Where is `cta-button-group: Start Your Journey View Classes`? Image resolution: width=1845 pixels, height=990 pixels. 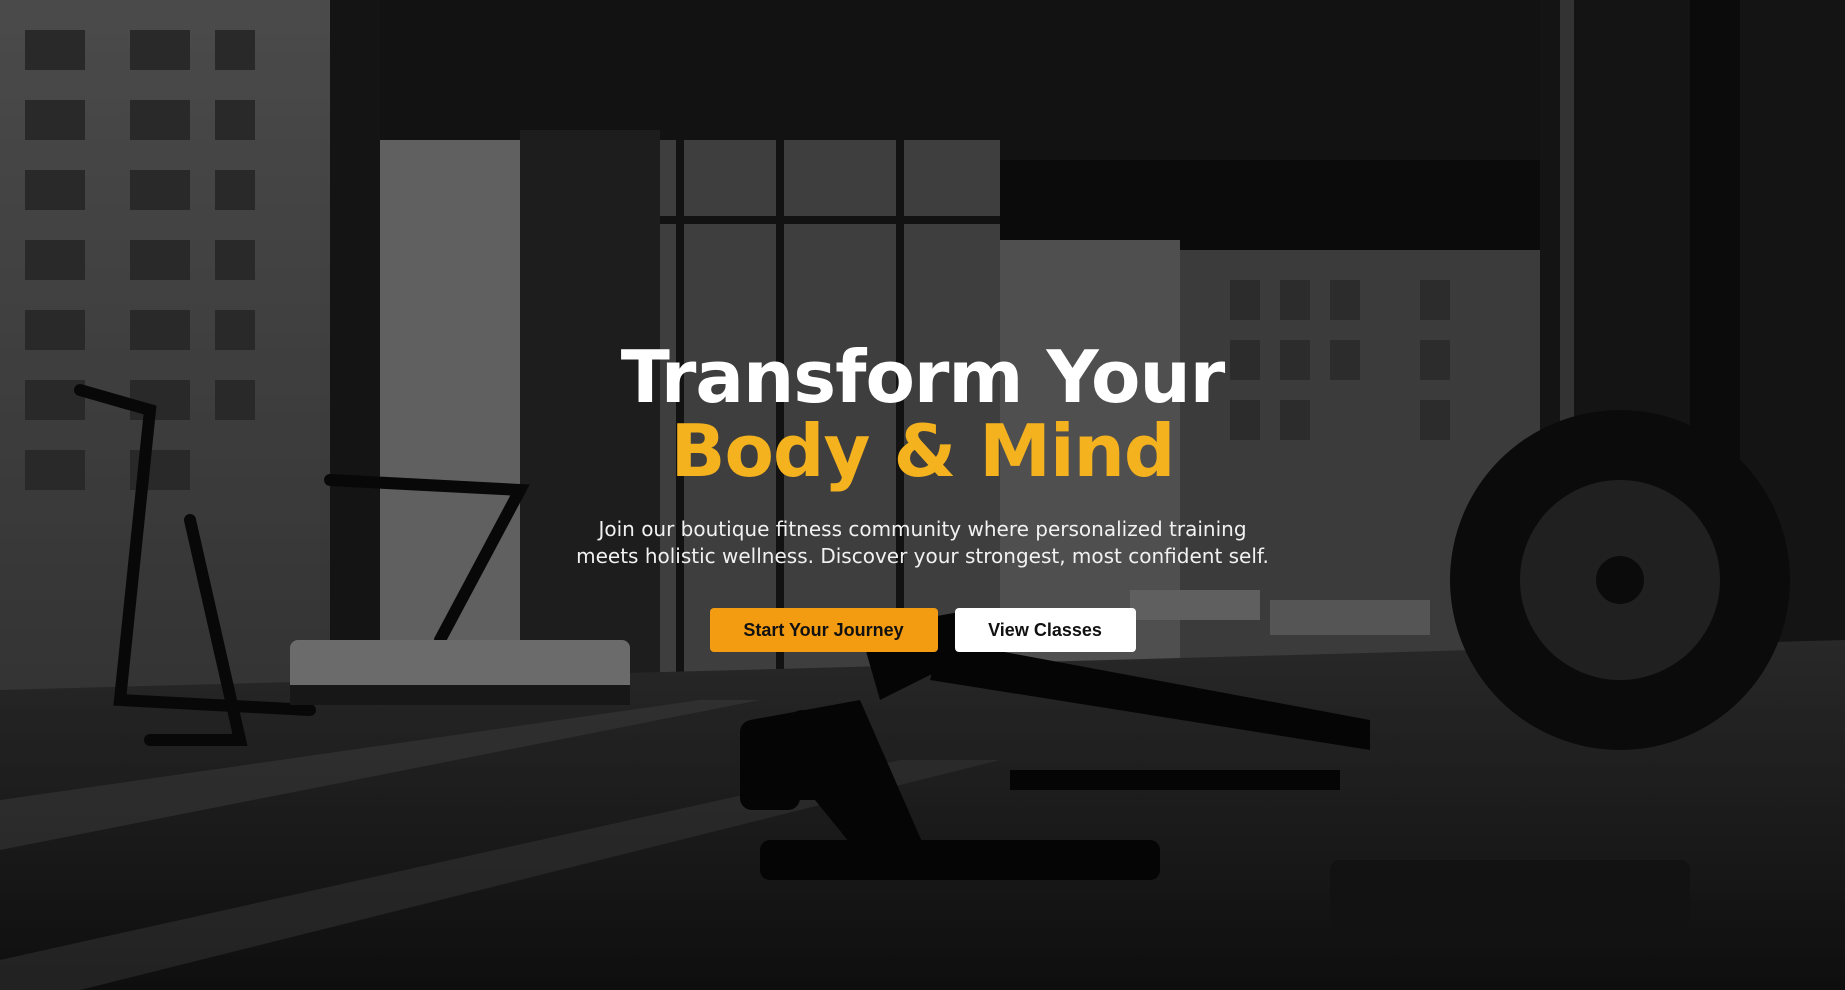
cta-button-group: Start Your Journey View Classes is located at coordinates (922, 630).